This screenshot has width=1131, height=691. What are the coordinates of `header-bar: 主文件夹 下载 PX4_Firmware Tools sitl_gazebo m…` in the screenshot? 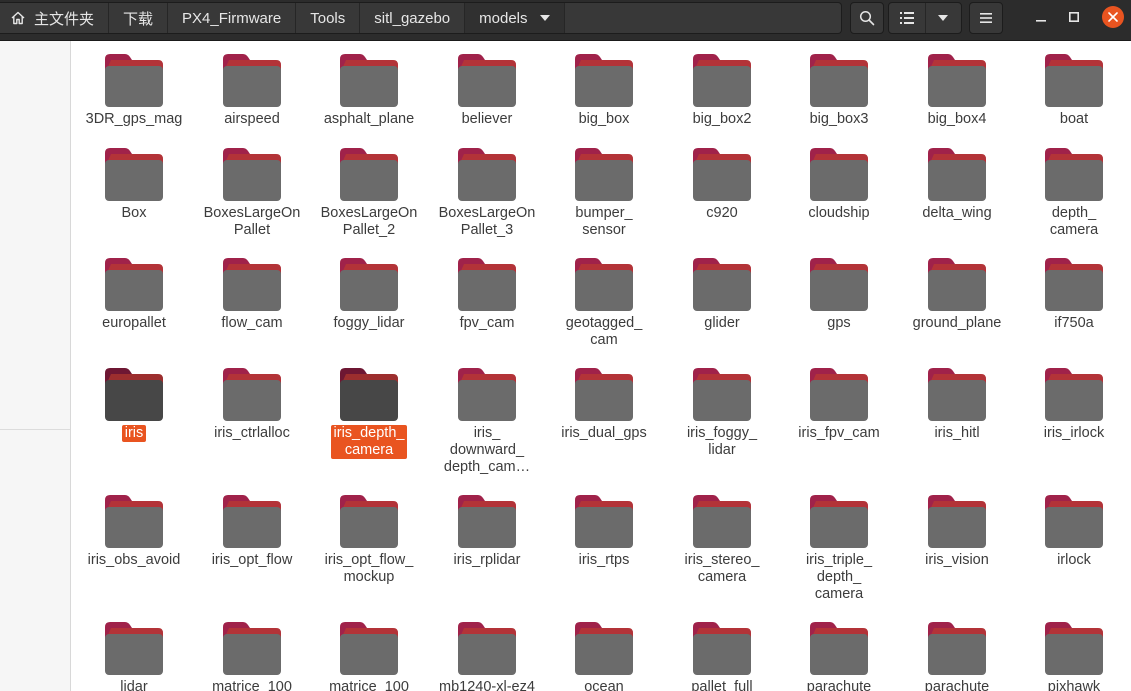 It's located at (565, 20).